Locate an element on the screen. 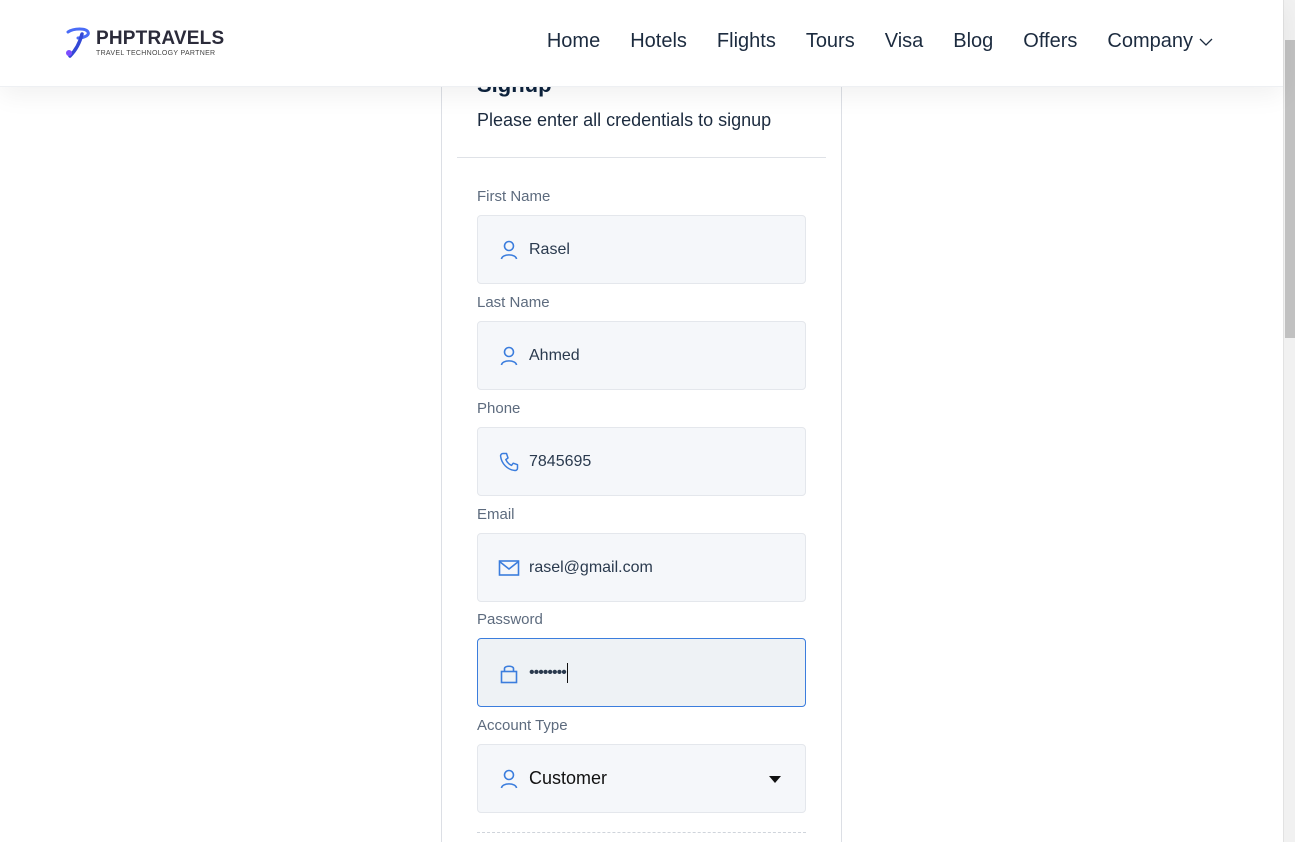 This screenshot has width=1295, height=842. brand-tagline: TRAVEL TECHNOLOGY PARTNER is located at coordinates (156, 53).